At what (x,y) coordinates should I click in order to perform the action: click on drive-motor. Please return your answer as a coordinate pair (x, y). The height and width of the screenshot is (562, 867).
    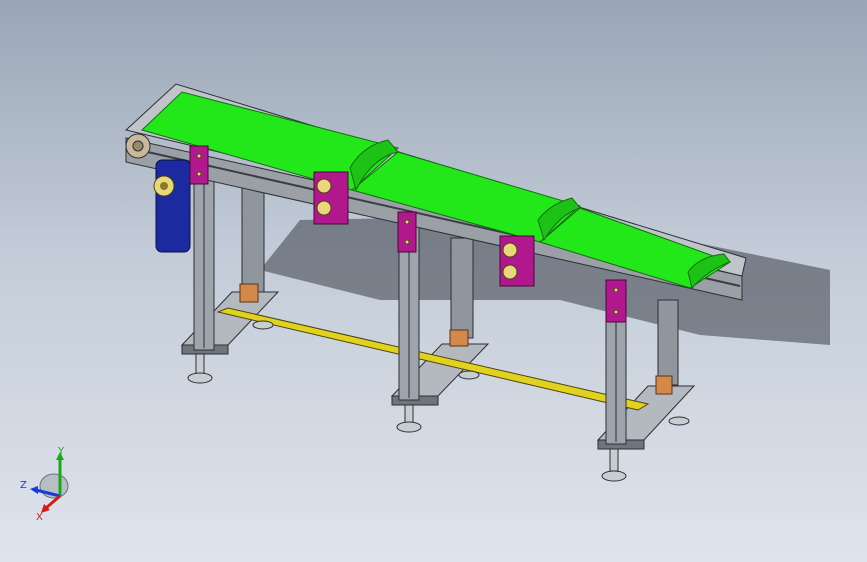
    Looking at the image, I should click on (172, 206).